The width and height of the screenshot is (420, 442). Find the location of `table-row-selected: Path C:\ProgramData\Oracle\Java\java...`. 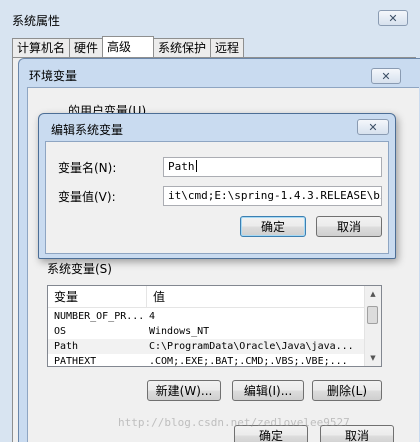

table-row-selected: Path C:\ProgramData\Oracle\Java\java... is located at coordinates (206, 346).